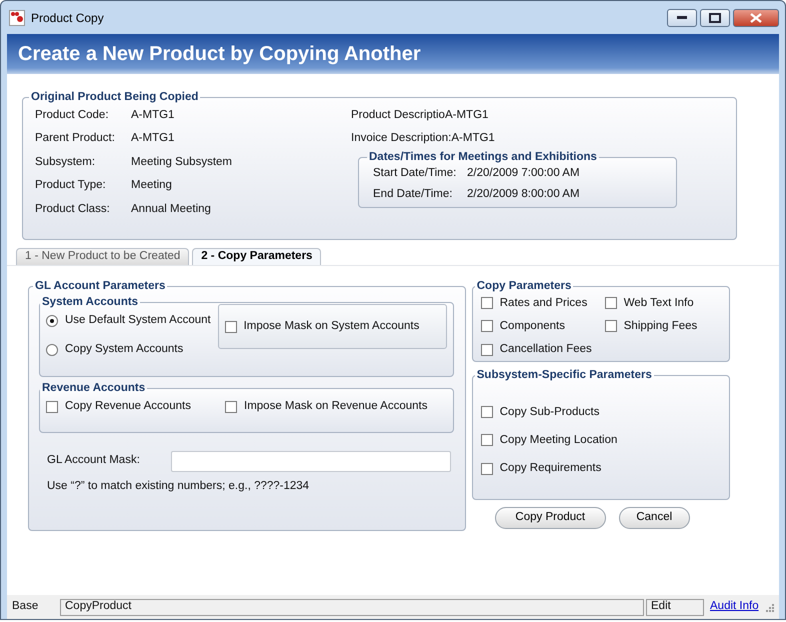  I want to click on status-field: Edit, so click(675, 607).